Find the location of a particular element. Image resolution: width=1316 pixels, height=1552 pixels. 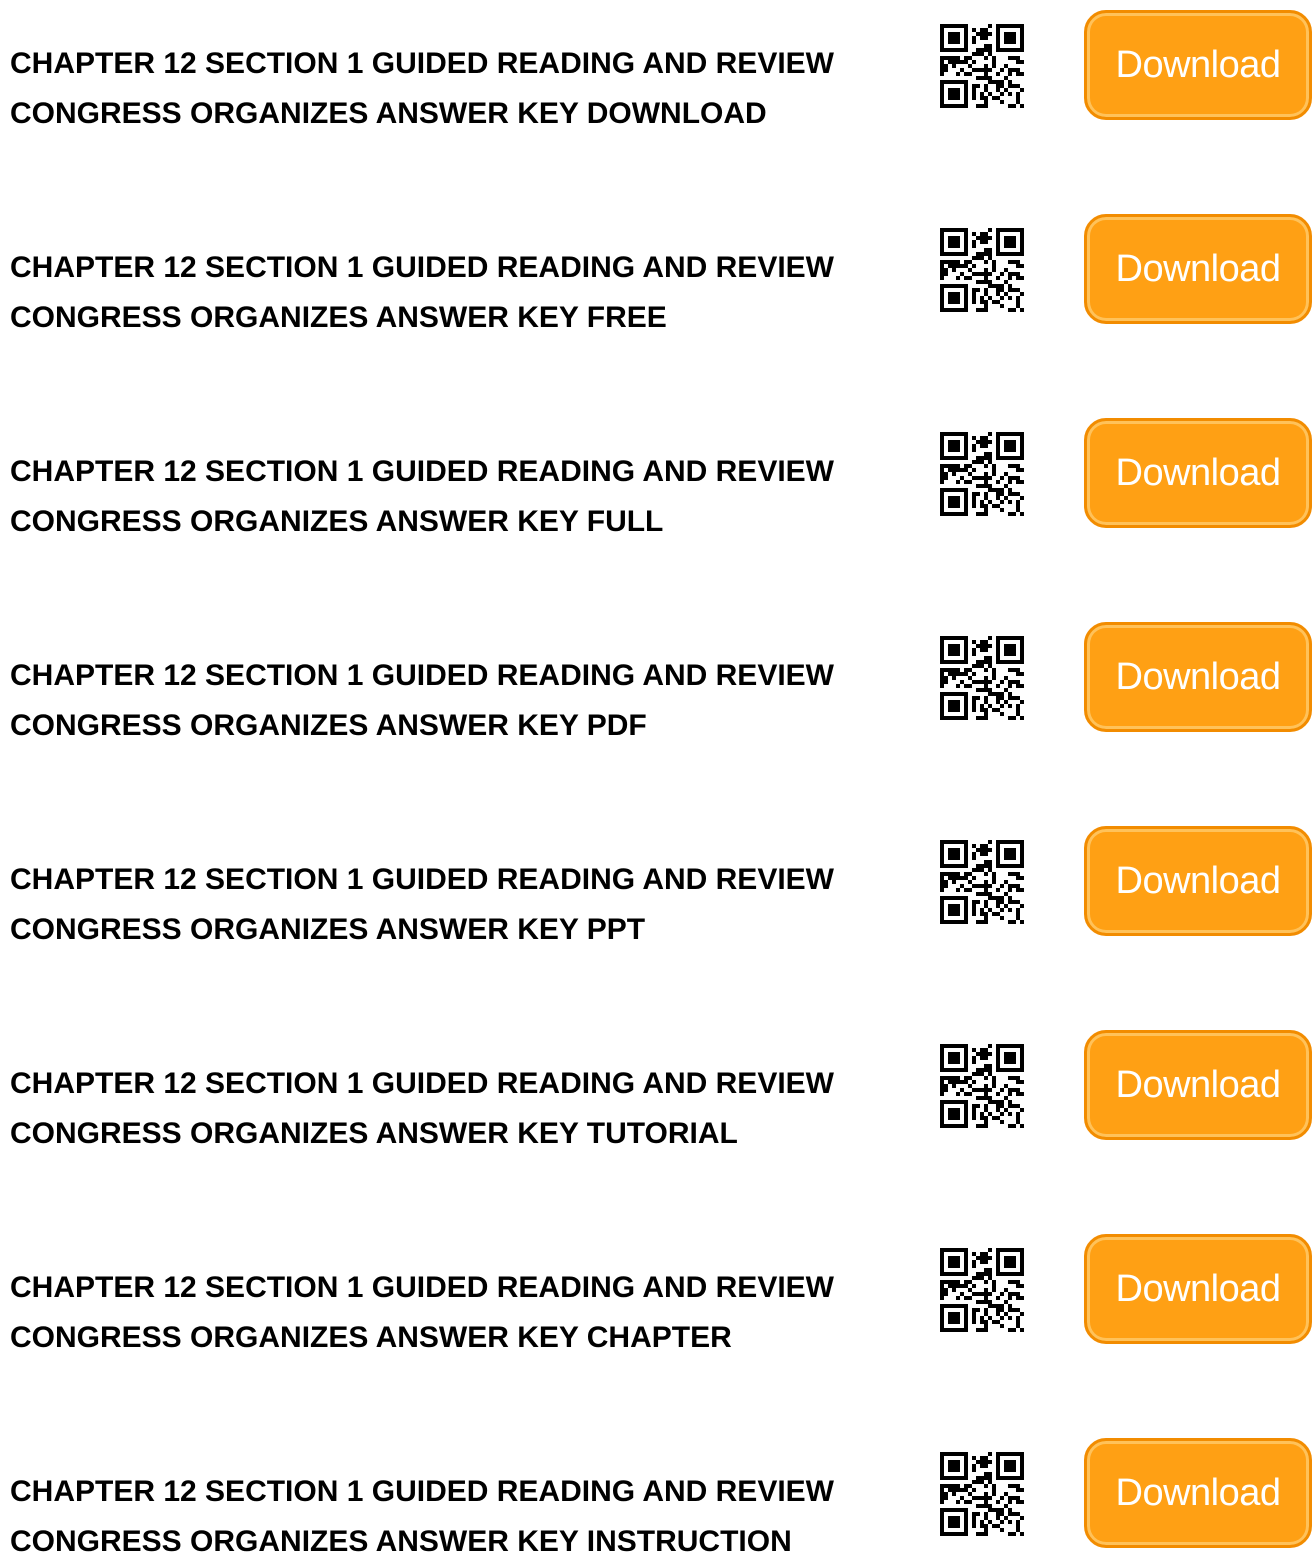

item-title-line2: CONGRESS ORGANIZES ANSWER KEY PPT is located at coordinates (328, 929).